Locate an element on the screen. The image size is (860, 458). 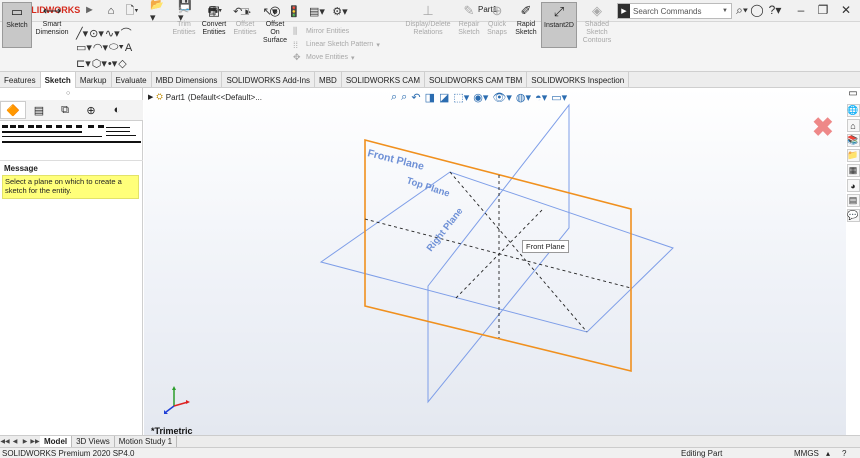
rectangle-icon: ▭▾ is located at coordinates (84, 47).